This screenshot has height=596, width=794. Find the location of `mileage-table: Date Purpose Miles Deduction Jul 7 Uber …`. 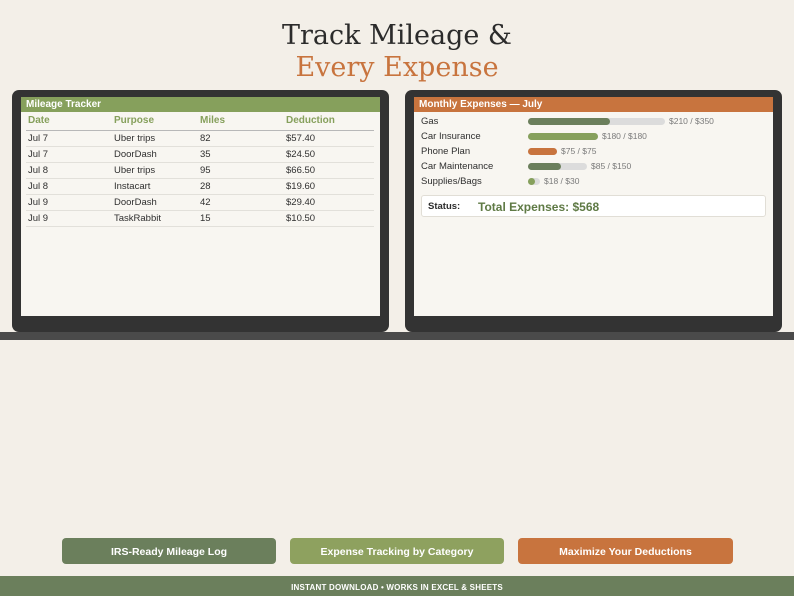

mileage-table: Date Purpose Miles Deduction Jul 7 Uber … is located at coordinates (200, 169).